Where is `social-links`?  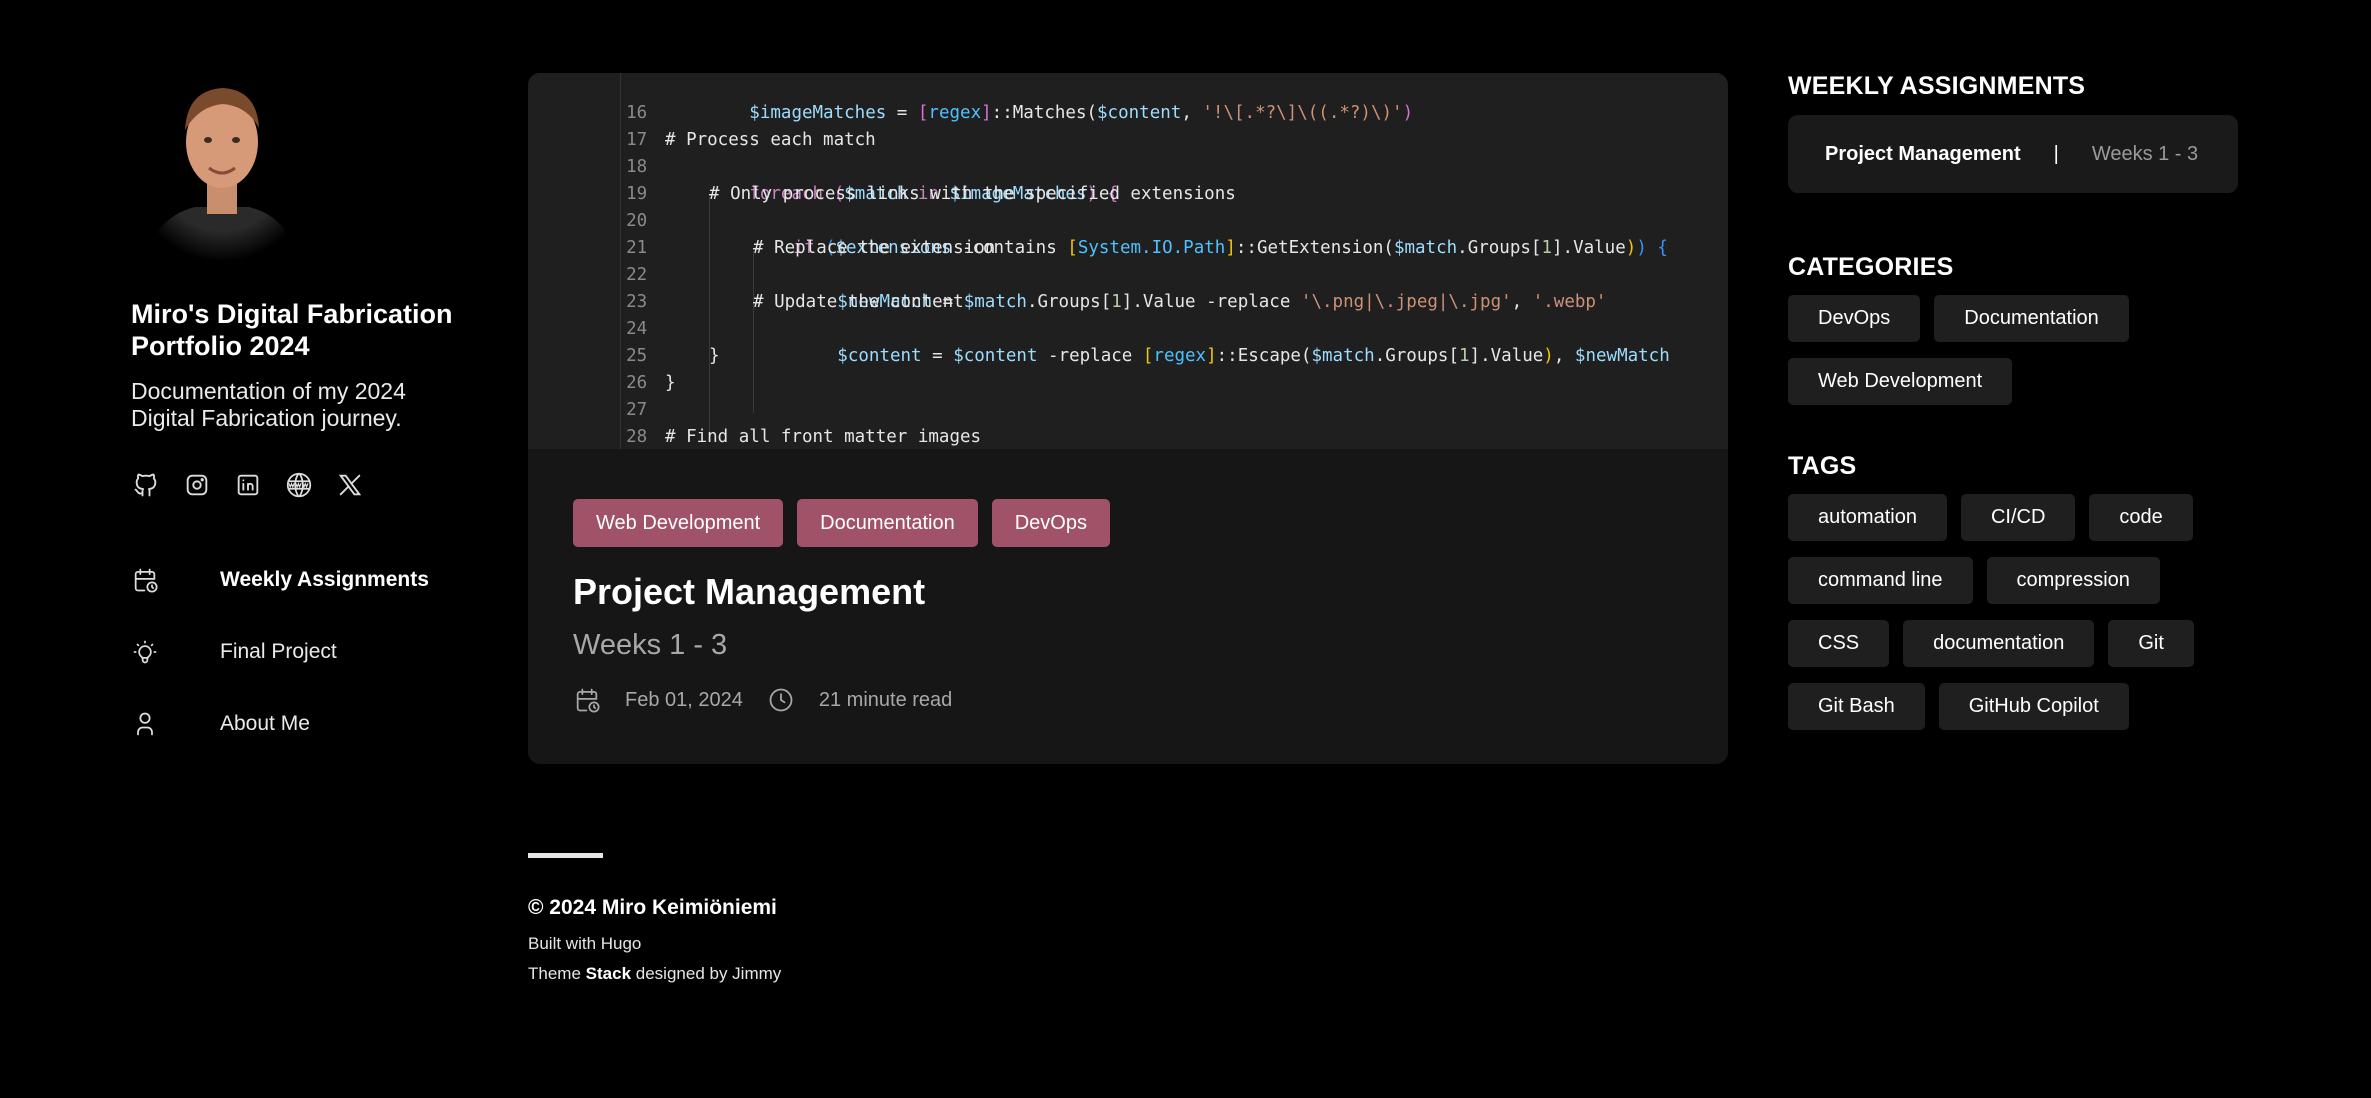 social-links is located at coordinates (301, 485).